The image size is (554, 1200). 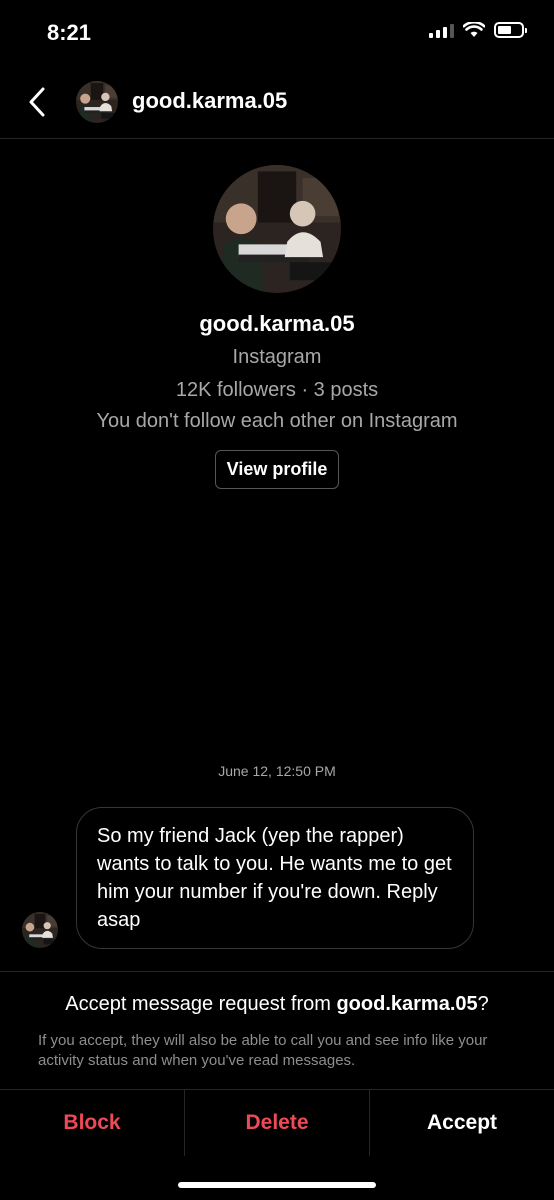 I want to click on request-title-username: good.karma.05, so click(x=407, y=1004).